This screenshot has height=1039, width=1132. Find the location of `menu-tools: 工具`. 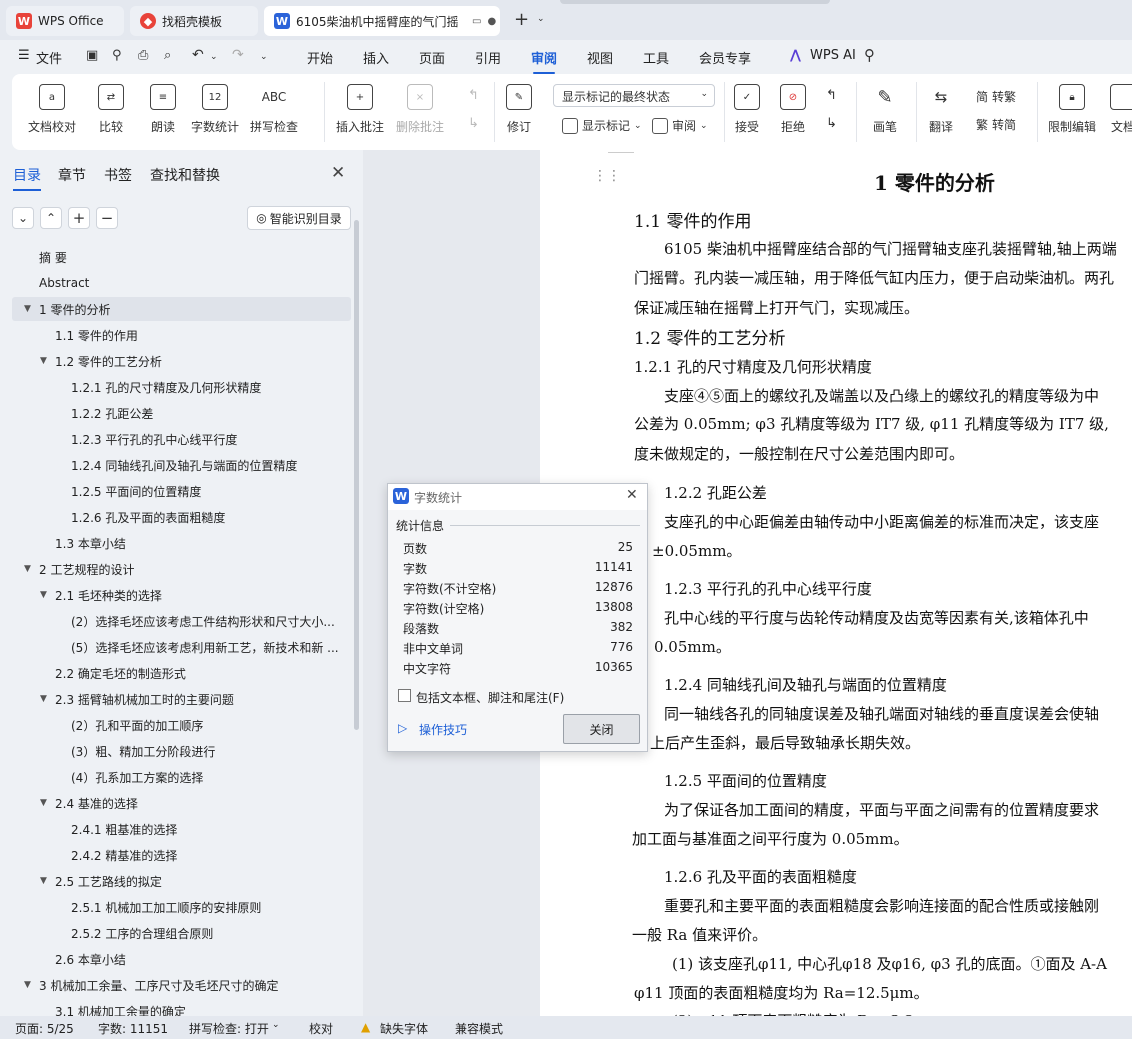

menu-tools: 工具 is located at coordinates (656, 57).